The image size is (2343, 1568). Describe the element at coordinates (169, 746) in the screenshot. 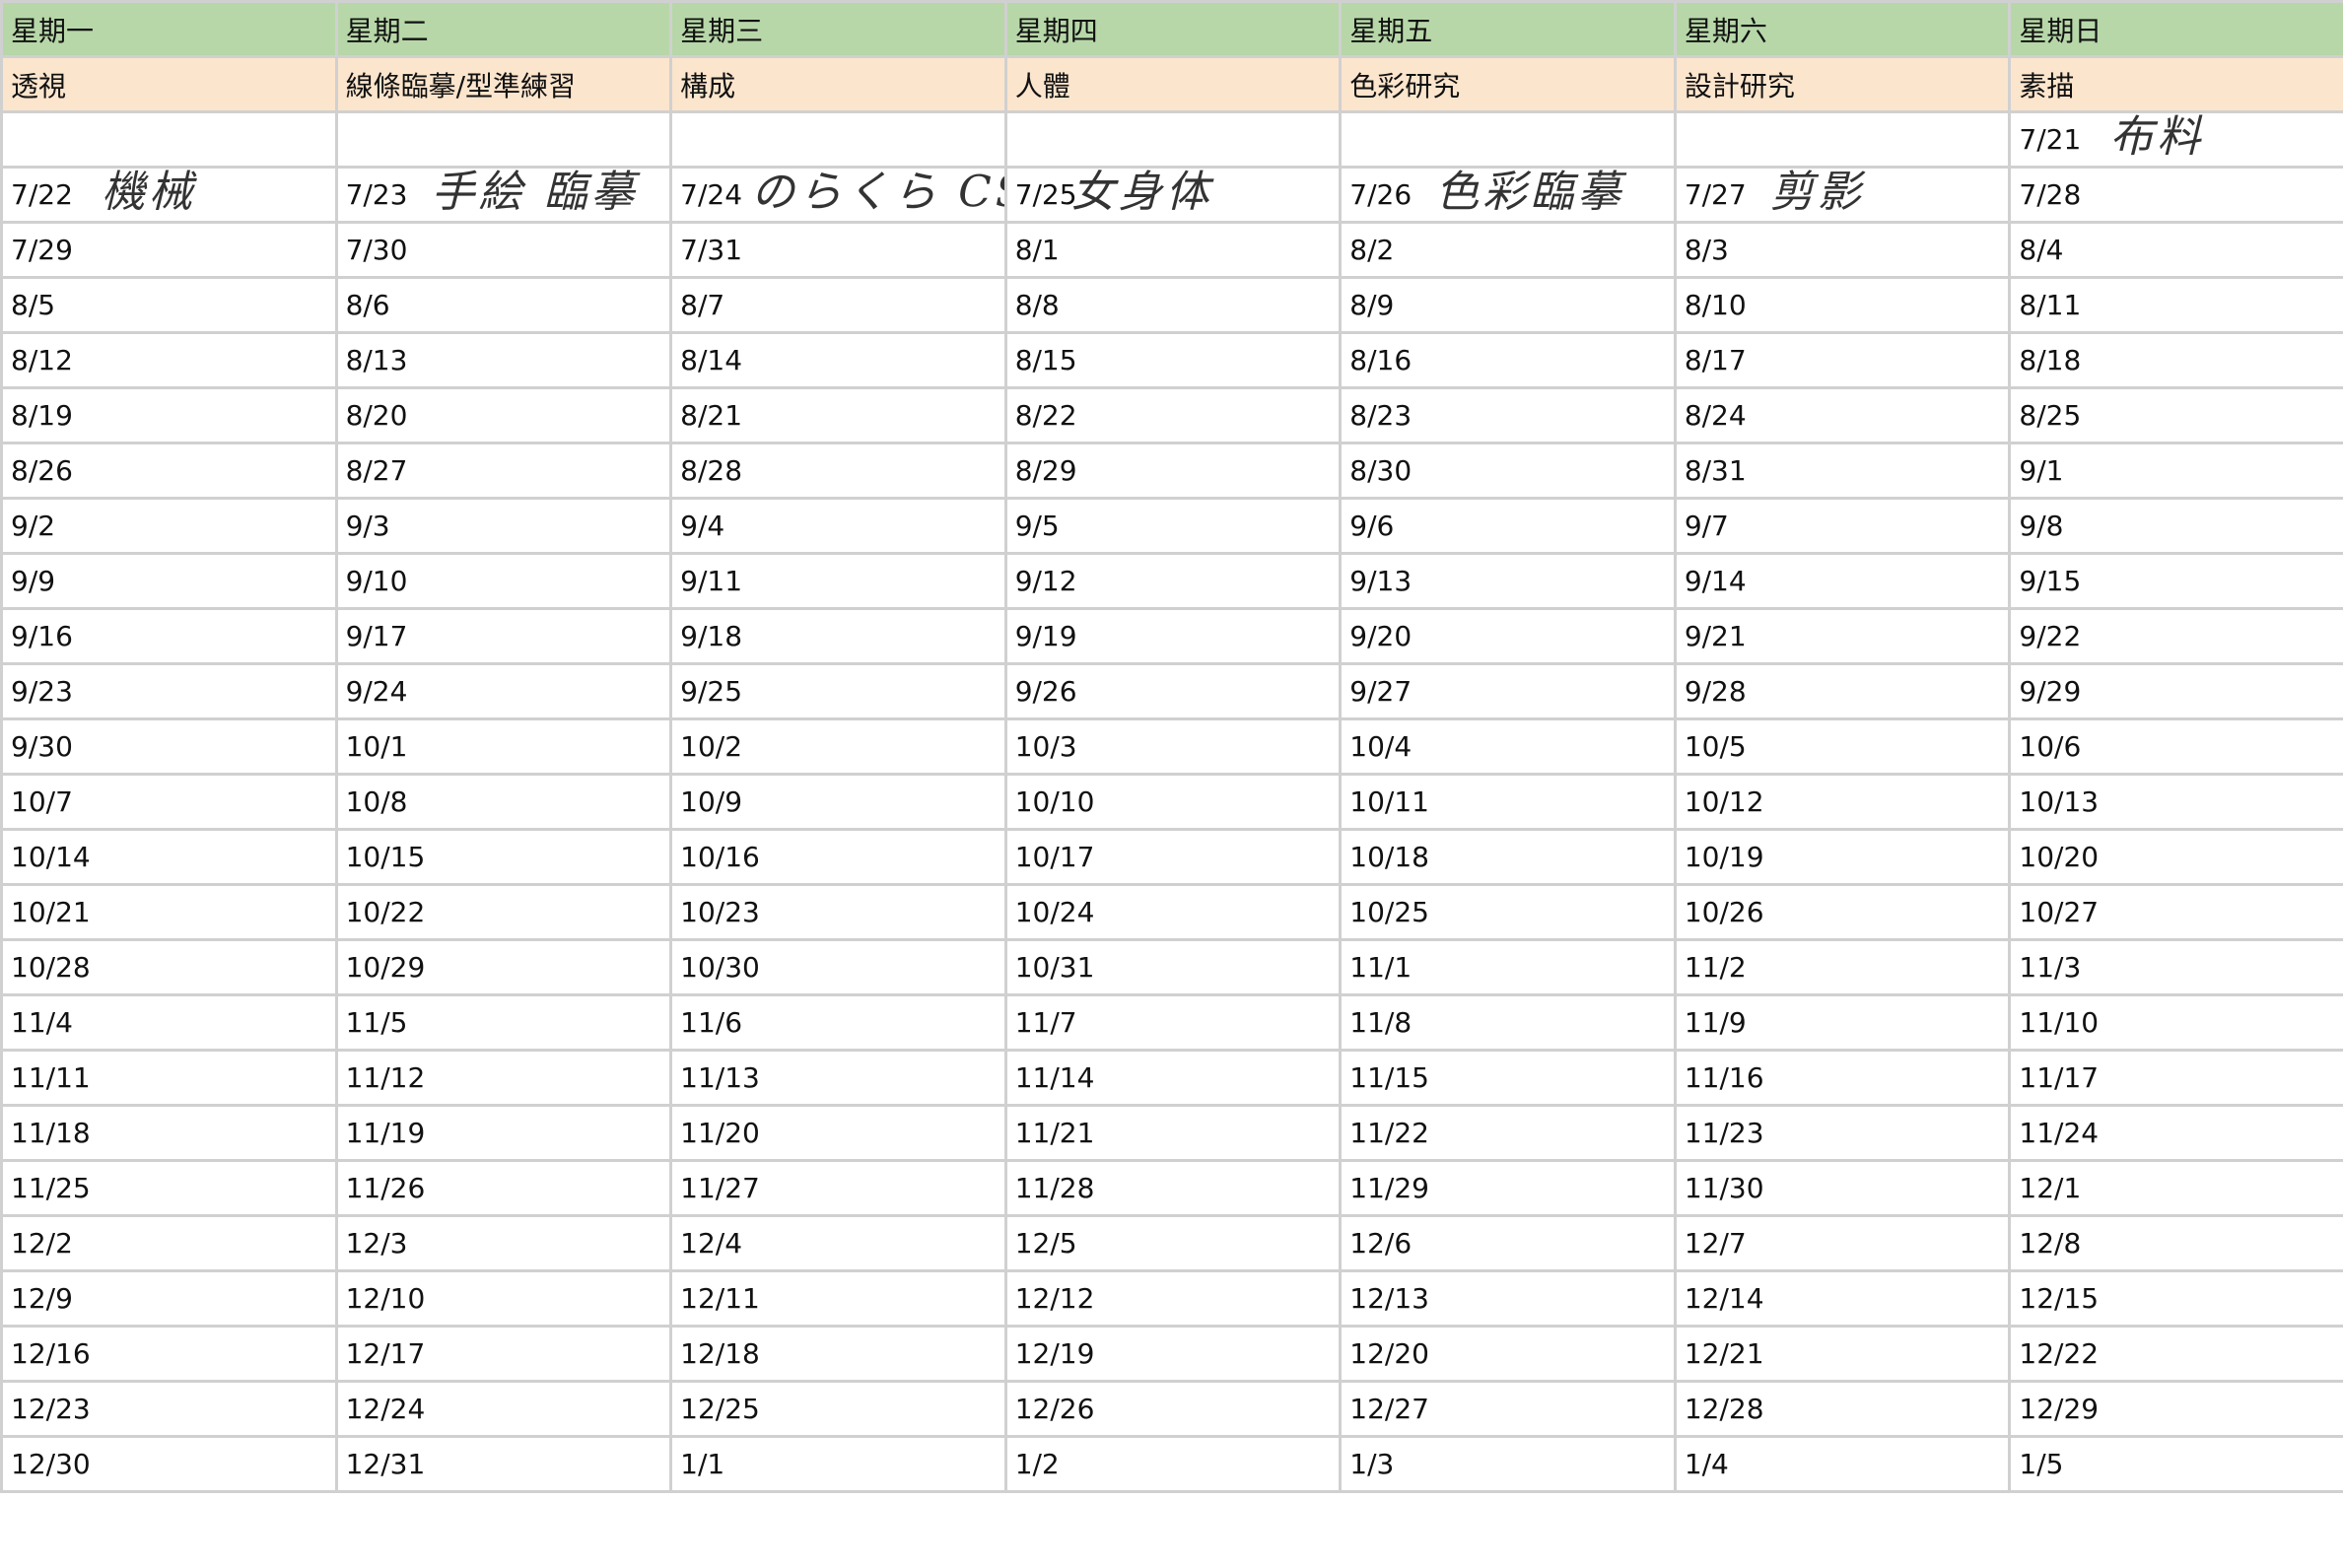

I see `date-cell: 9/30` at that location.